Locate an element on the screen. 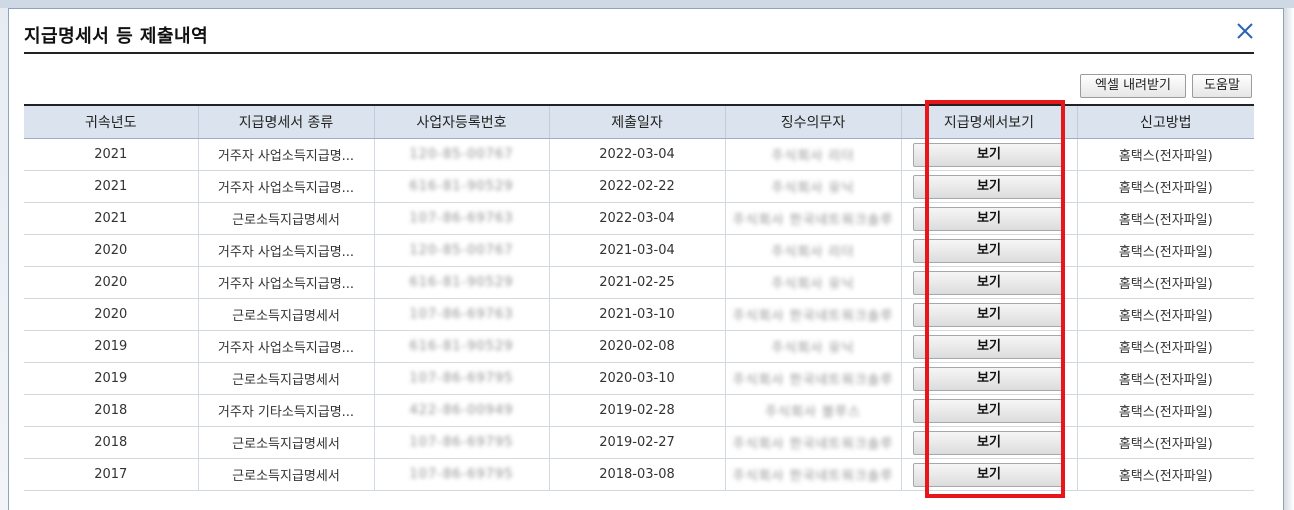 This screenshot has width=1294, height=510. cell-date: 2019-02-28 is located at coordinates (637, 410).